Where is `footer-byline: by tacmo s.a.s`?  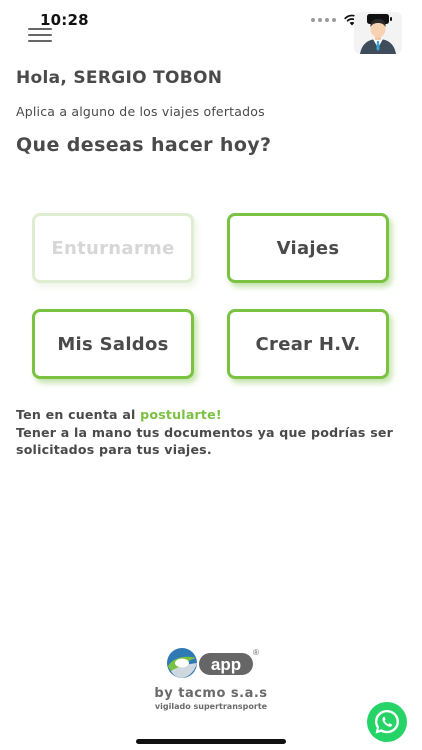 footer-byline: by tacmo s.a.s is located at coordinates (211, 693).